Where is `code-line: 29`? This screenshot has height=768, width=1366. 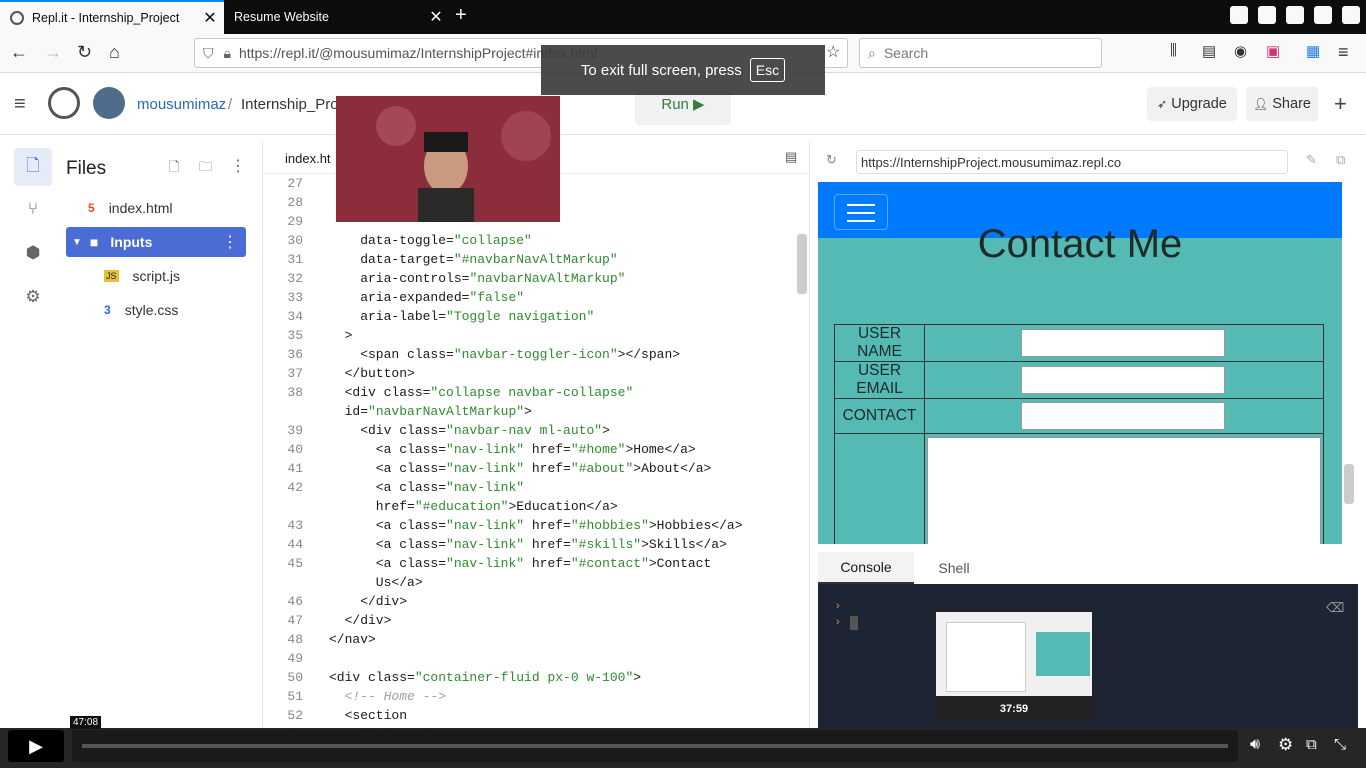 code-line: 29 is located at coordinates (296, 221).